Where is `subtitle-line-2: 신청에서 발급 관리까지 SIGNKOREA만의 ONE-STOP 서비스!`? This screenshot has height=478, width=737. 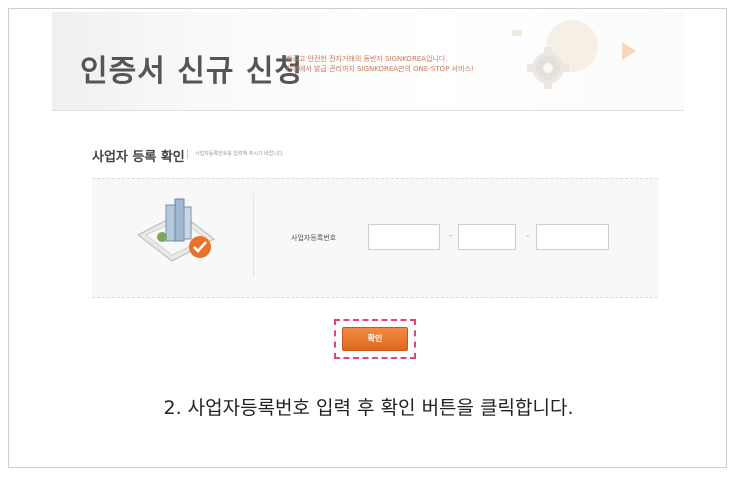
subtitle-line-2: 신청에서 발급 관리까지 SIGNKOREA만의 ONE-STOP 서비스! is located at coordinates (380, 69).